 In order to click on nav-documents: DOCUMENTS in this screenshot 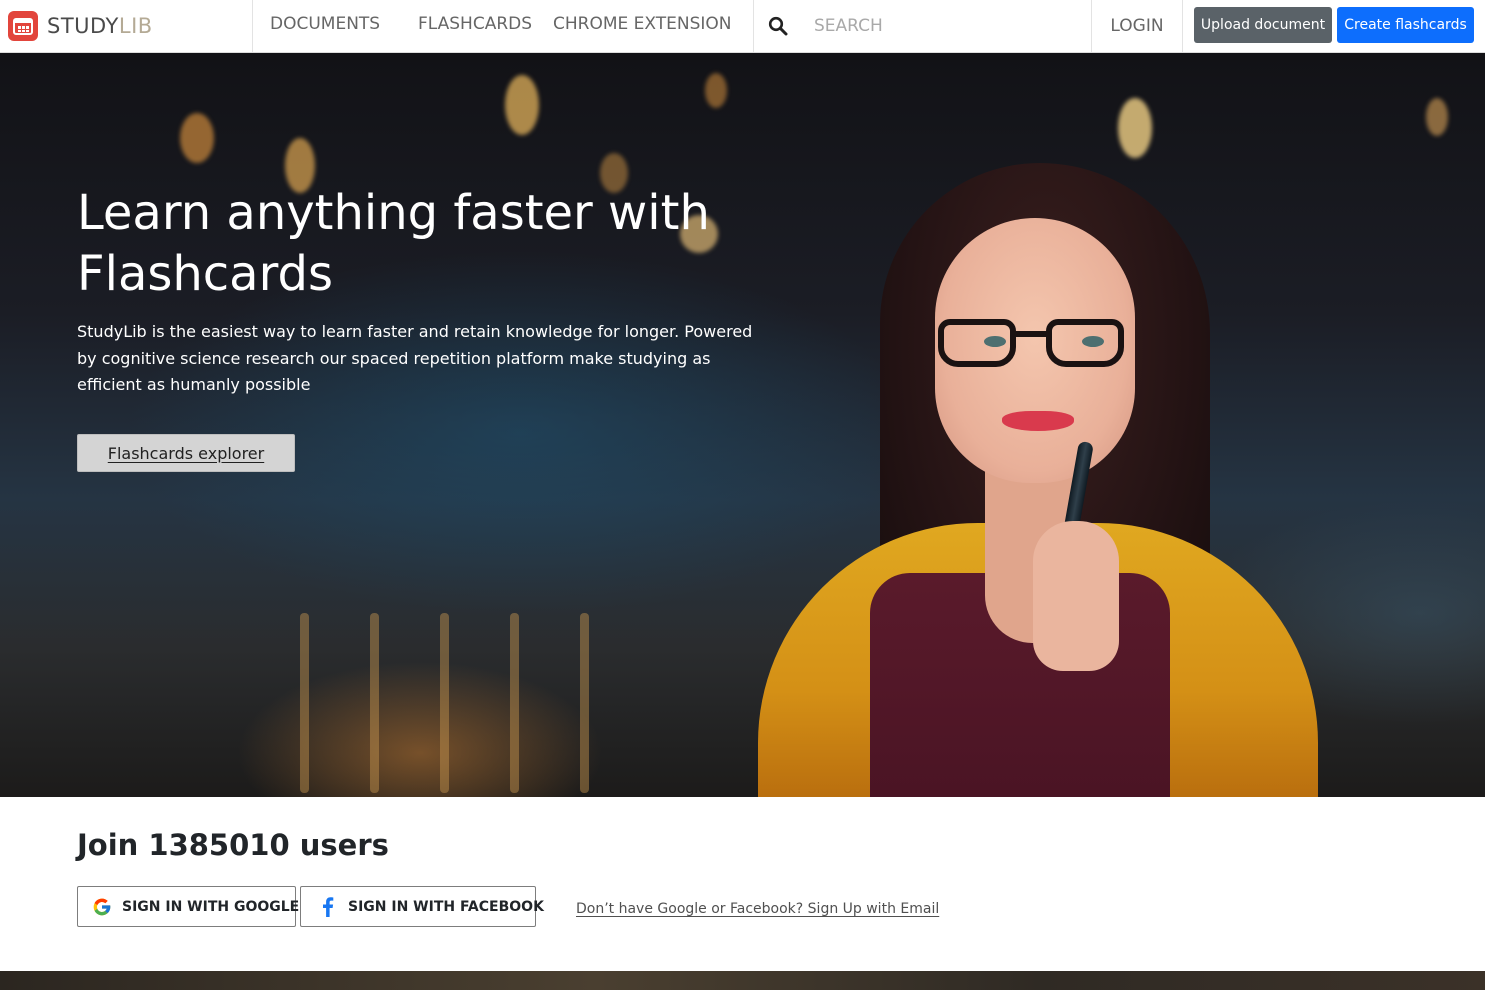, I will do `click(325, 24)`.